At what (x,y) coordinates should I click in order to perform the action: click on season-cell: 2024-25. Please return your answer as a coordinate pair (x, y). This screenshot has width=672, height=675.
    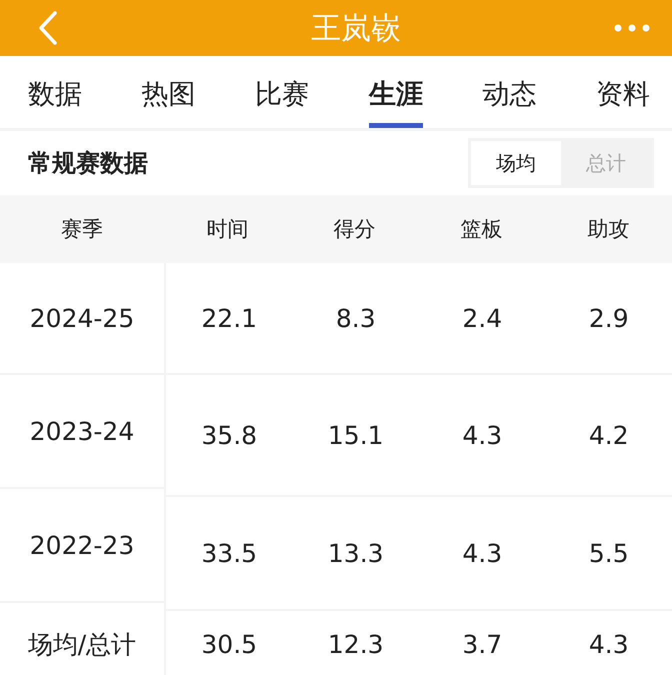
    Looking at the image, I should click on (82, 318).